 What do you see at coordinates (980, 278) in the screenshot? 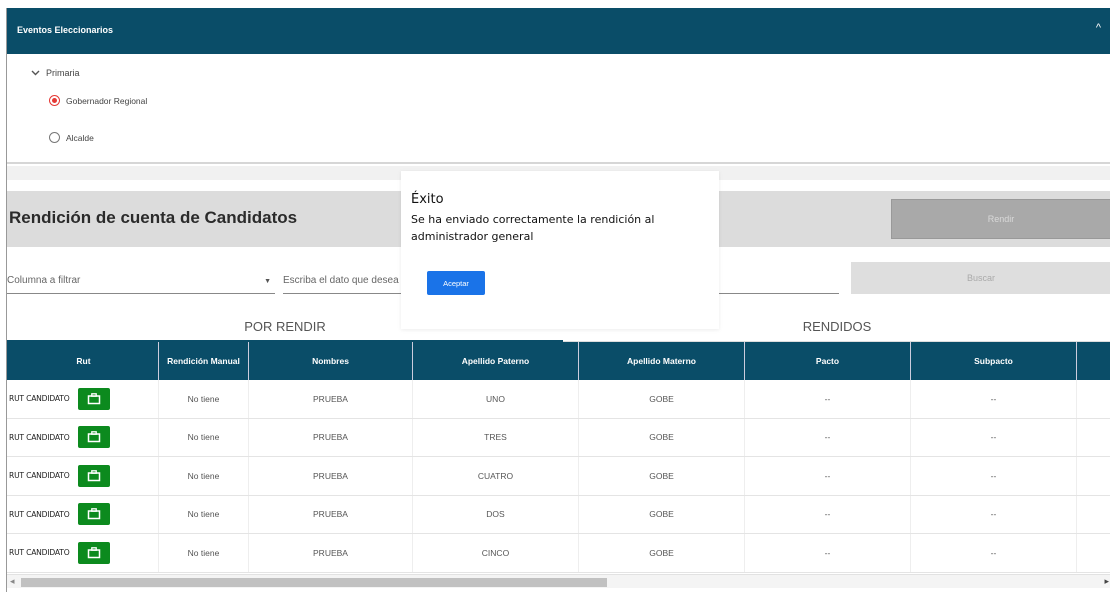
I see `search-button: Buscar` at bounding box center [980, 278].